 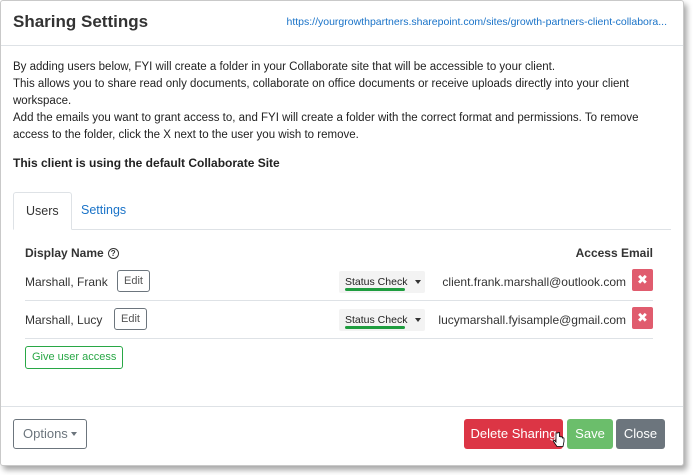 I want to click on display-name-header: Display Name?, so click(x=72, y=253).